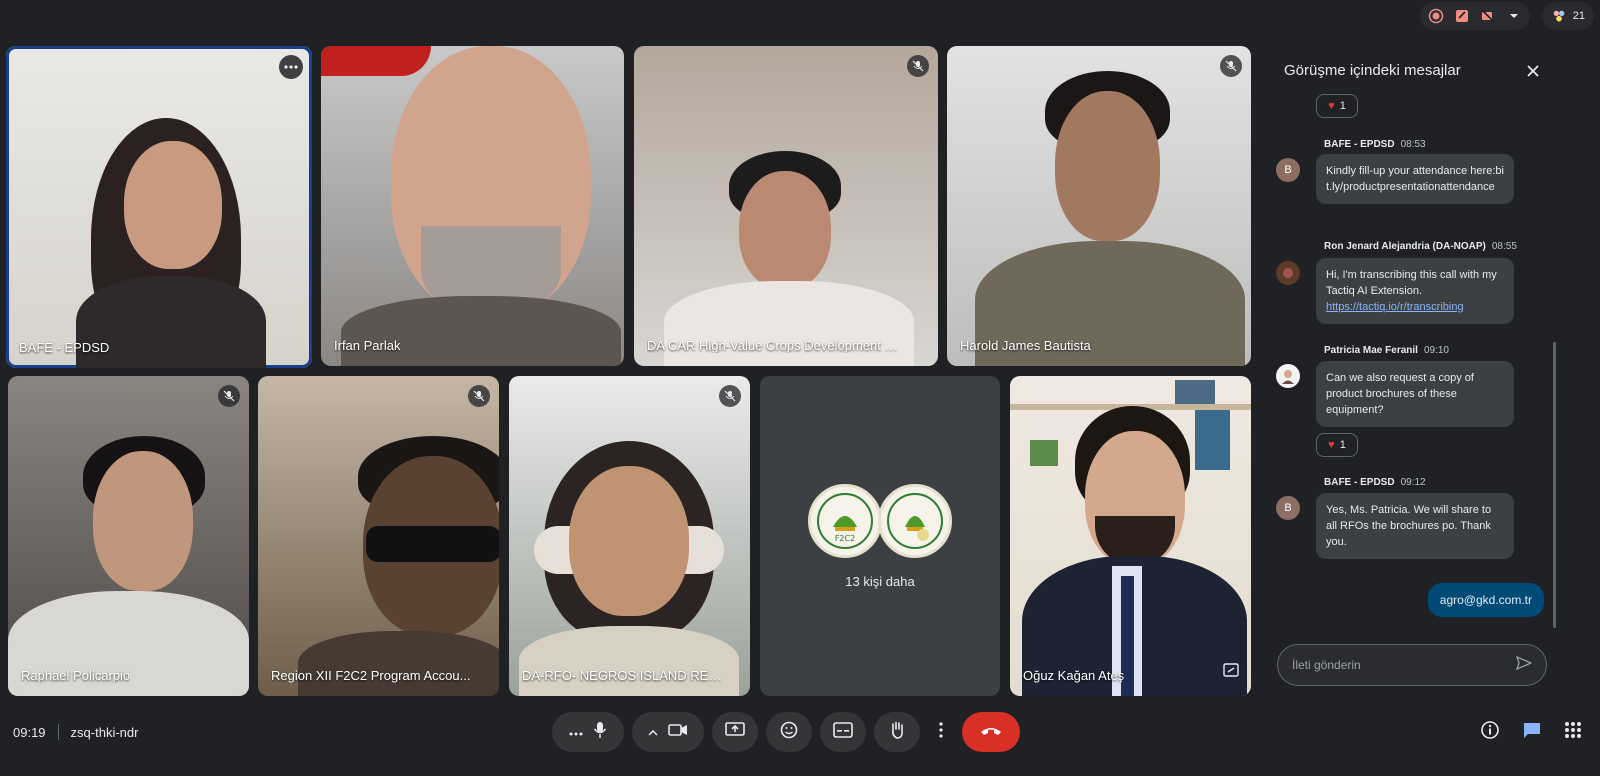 The height and width of the screenshot is (776, 1600). I want to click on message-sender: BAFE - EPDSD 09:12, so click(1375, 482).